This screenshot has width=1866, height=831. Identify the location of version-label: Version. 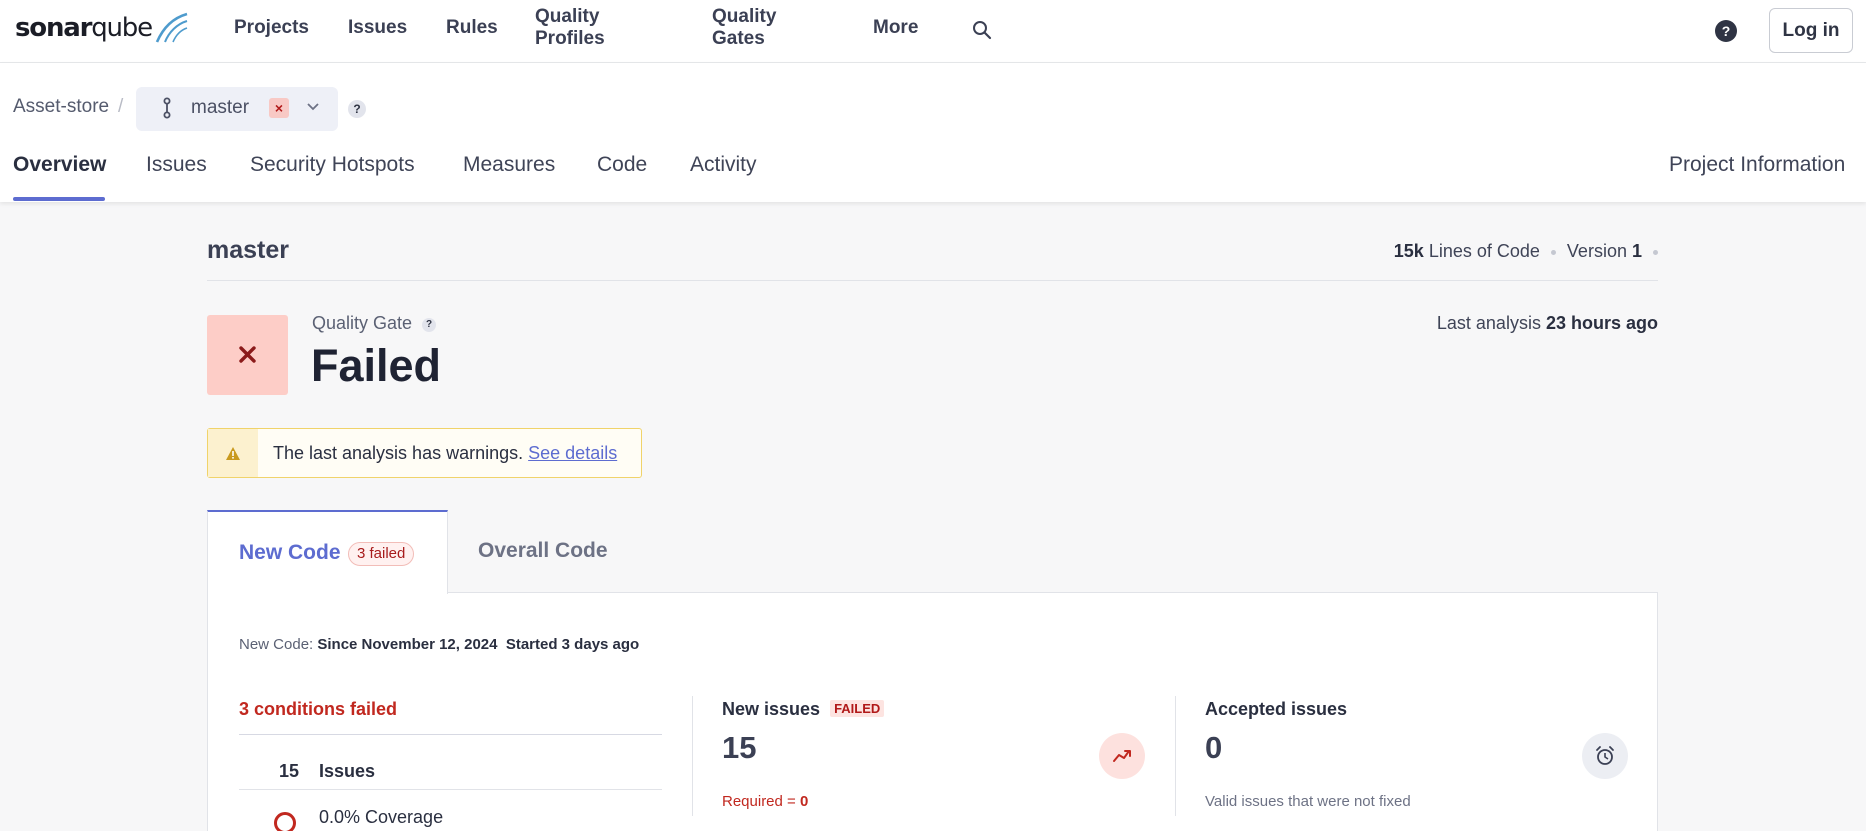
(1596, 251).